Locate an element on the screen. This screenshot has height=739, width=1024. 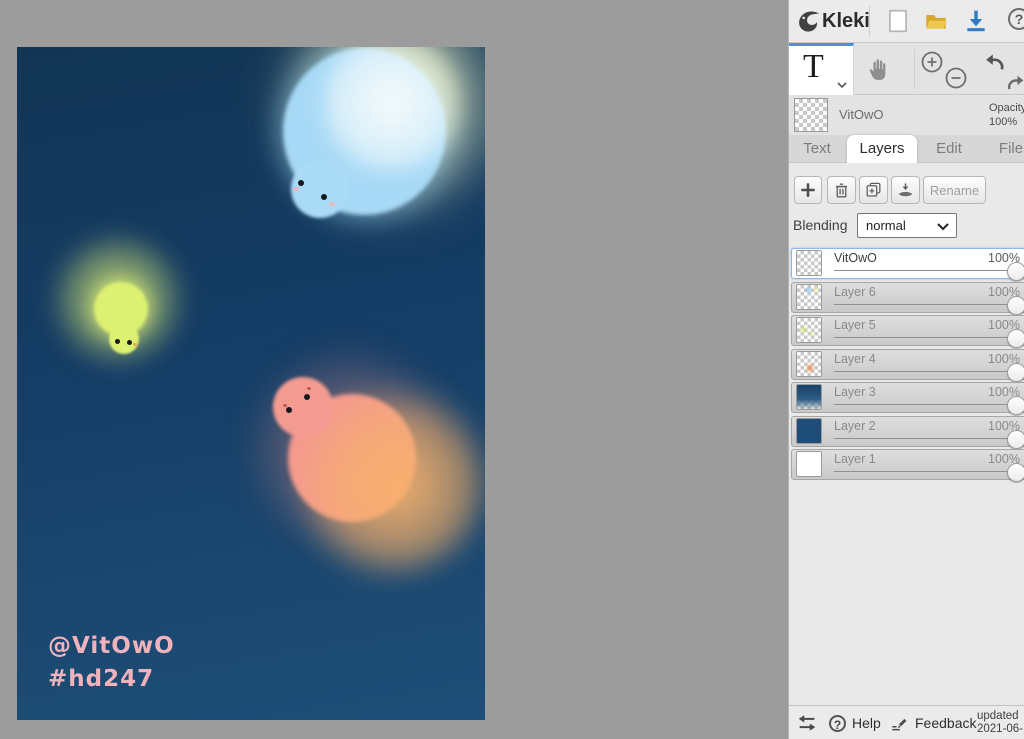
duplicate-layer-button is located at coordinates (873, 190).